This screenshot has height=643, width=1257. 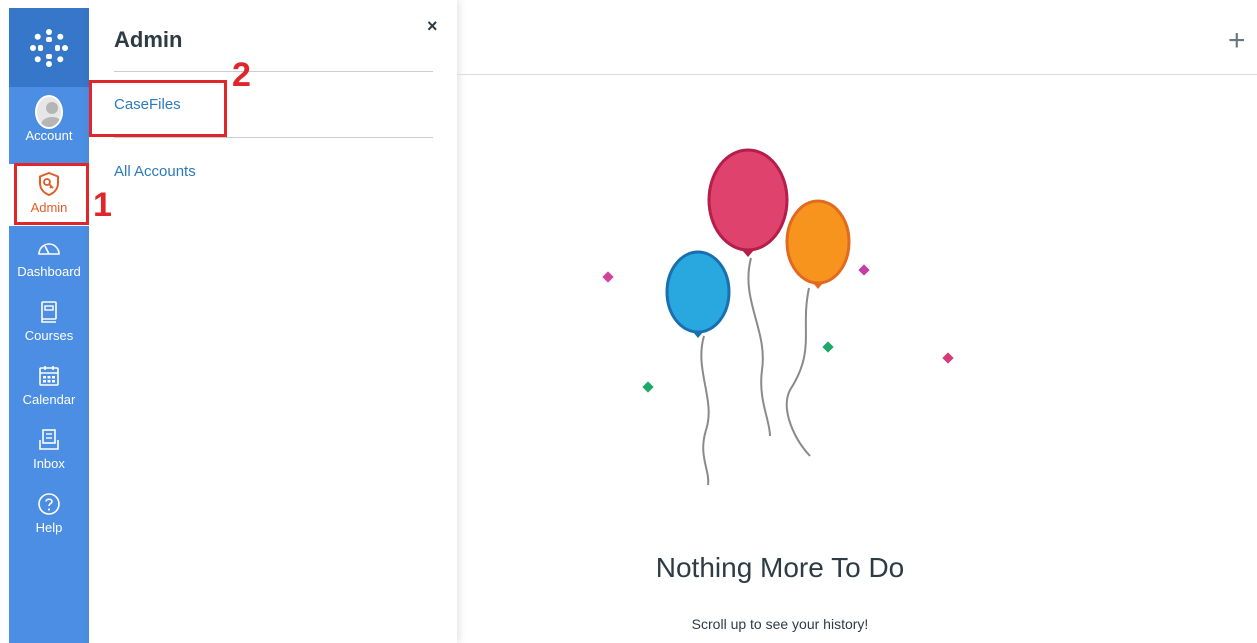 I want to click on dashboard-gauge-icon, so click(x=49, y=248).